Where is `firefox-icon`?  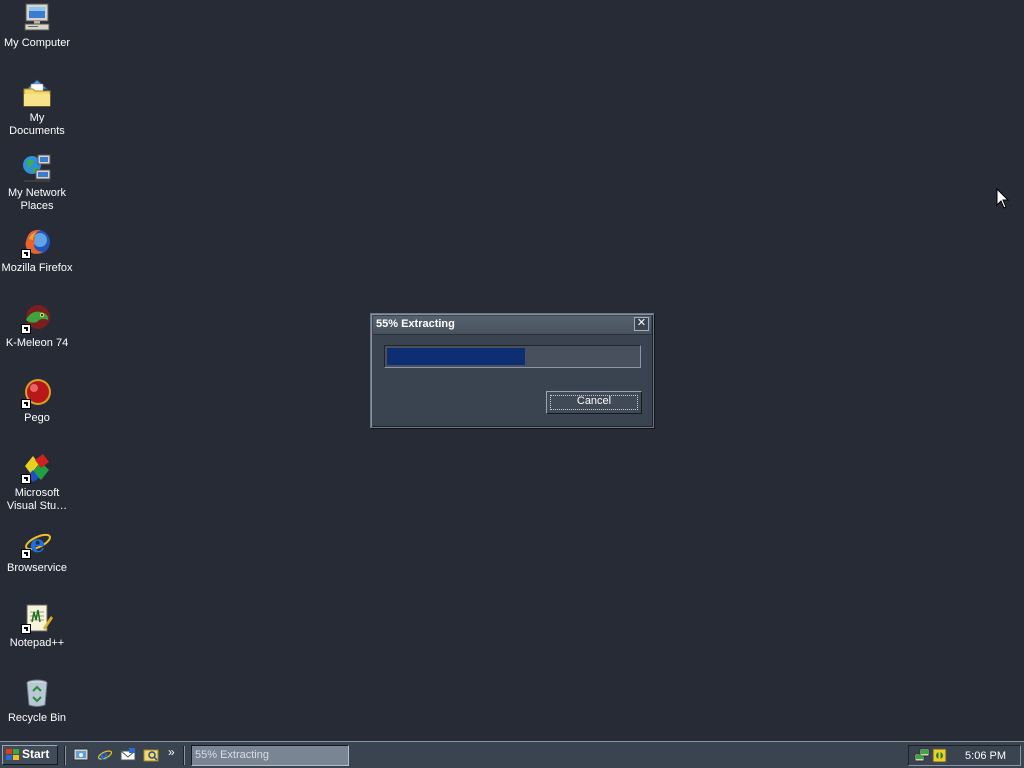 firefox-icon is located at coordinates (37, 243).